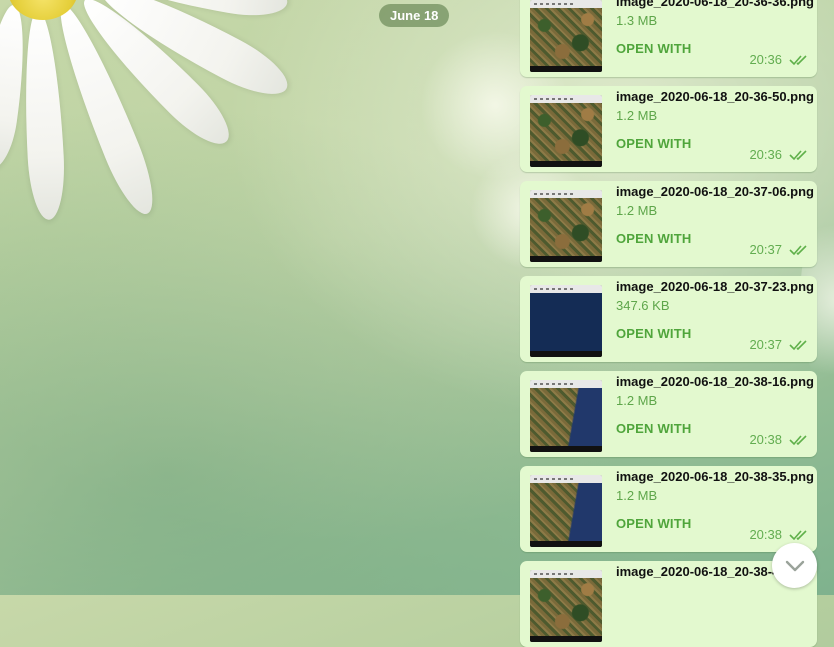 The height and width of the screenshot is (647, 834). I want to click on file-name: image_2020-06-18_20-36-36.png, so click(715, 4).